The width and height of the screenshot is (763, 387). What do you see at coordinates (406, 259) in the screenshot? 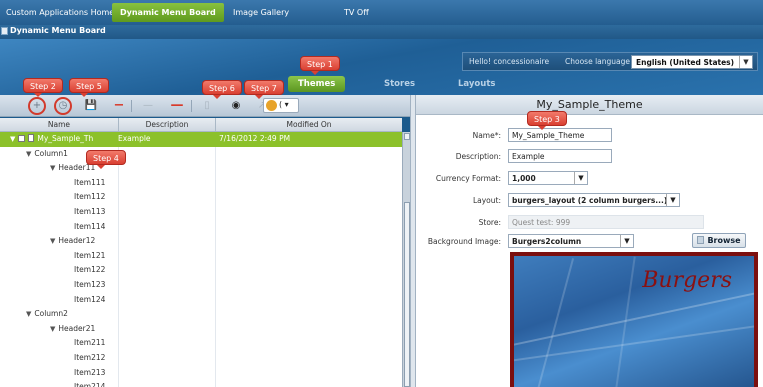
I see `tree-scrollbar` at bounding box center [406, 259].